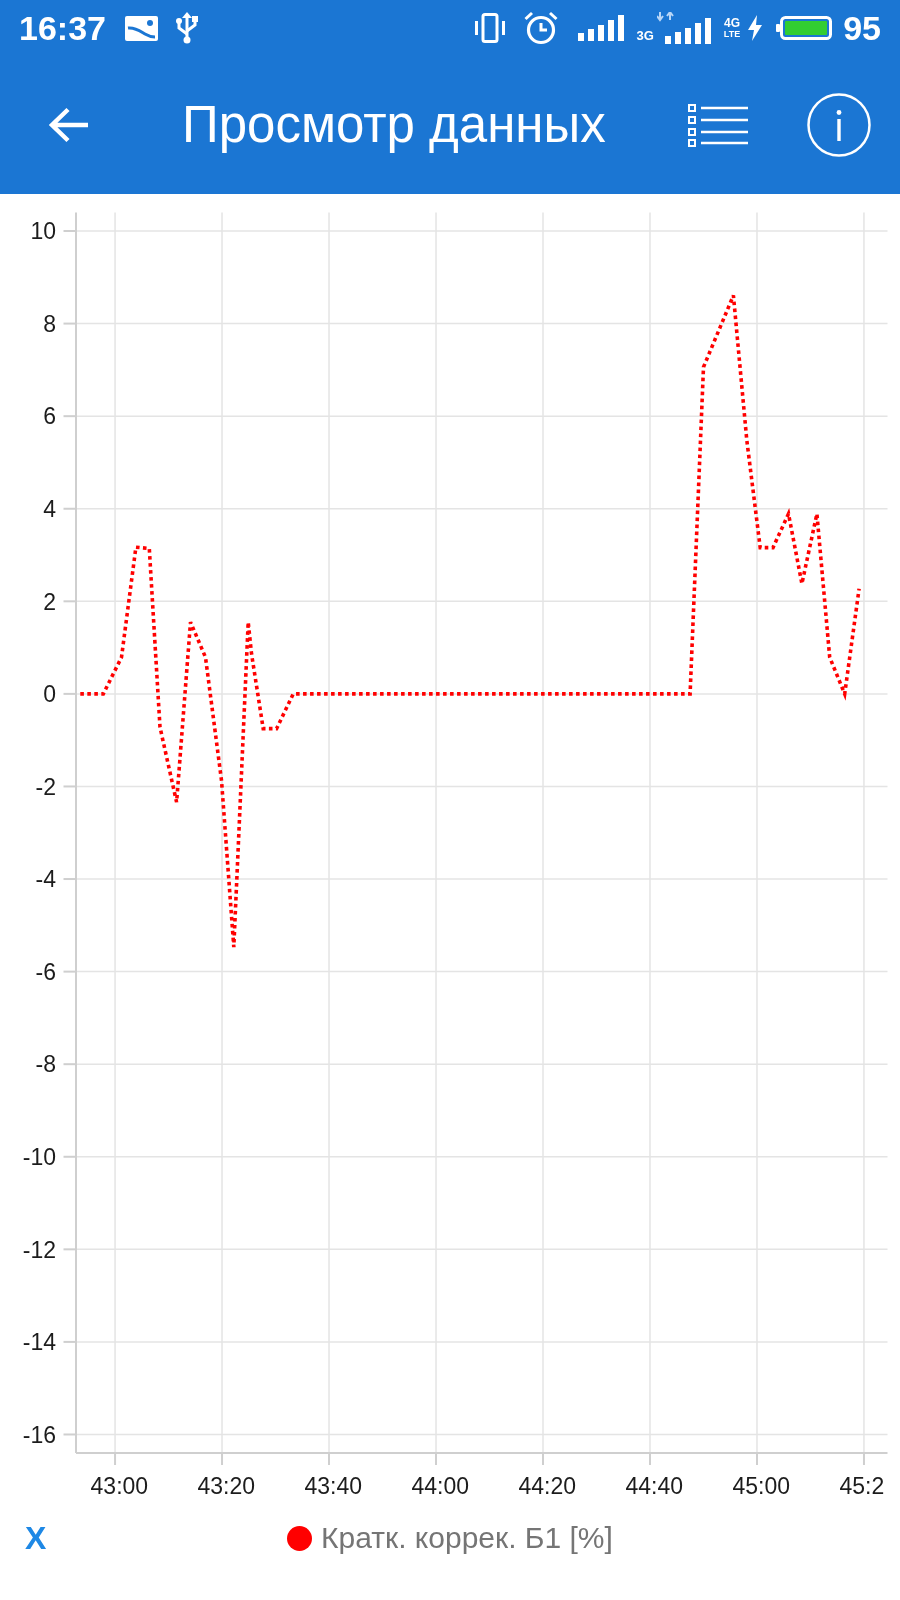  Describe the element at coordinates (49, 694) in the screenshot. I see `y-tick-label: 0` at that location.